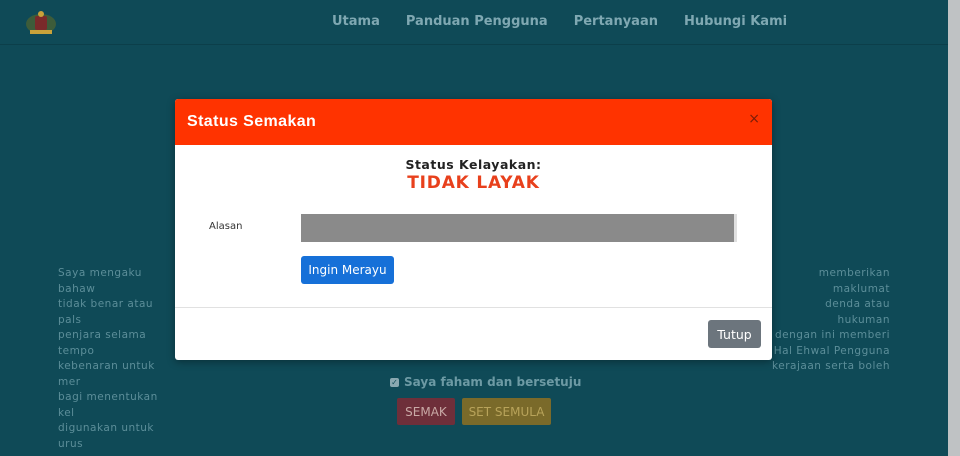 This screenshot has height=456, width=960. What do you see at coordinates (473, 307) in the screenshot?
I see `modal-divider` at bounding box center [473, 307].